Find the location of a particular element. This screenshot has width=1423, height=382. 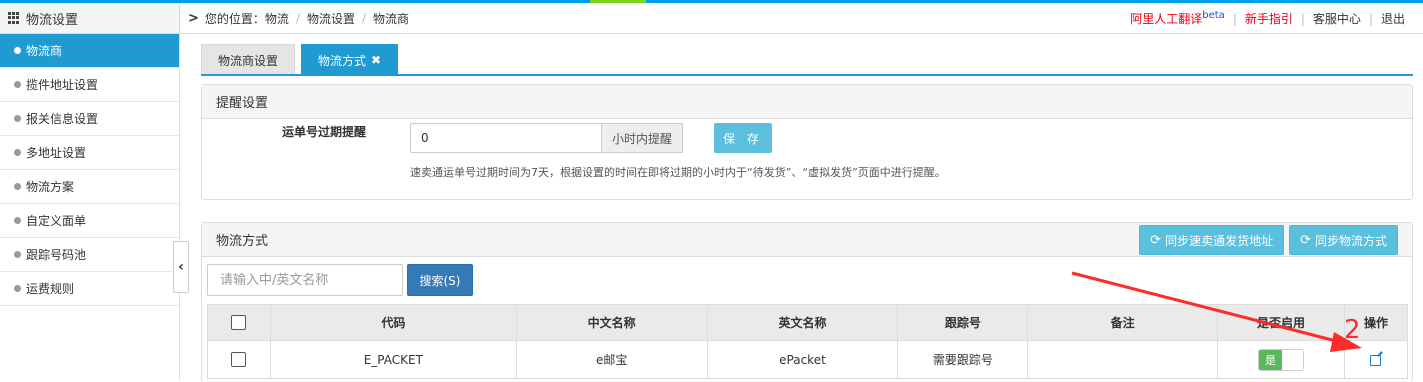

enabled-cell: 是 is located at coordinates (1281, 359).